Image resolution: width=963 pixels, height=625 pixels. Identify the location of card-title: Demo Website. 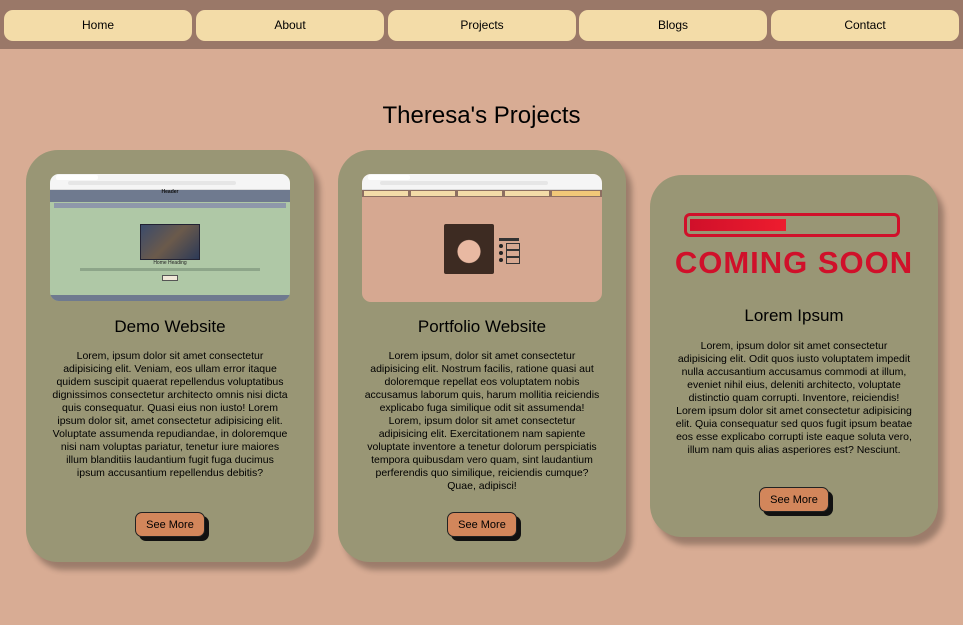
(170, 326).